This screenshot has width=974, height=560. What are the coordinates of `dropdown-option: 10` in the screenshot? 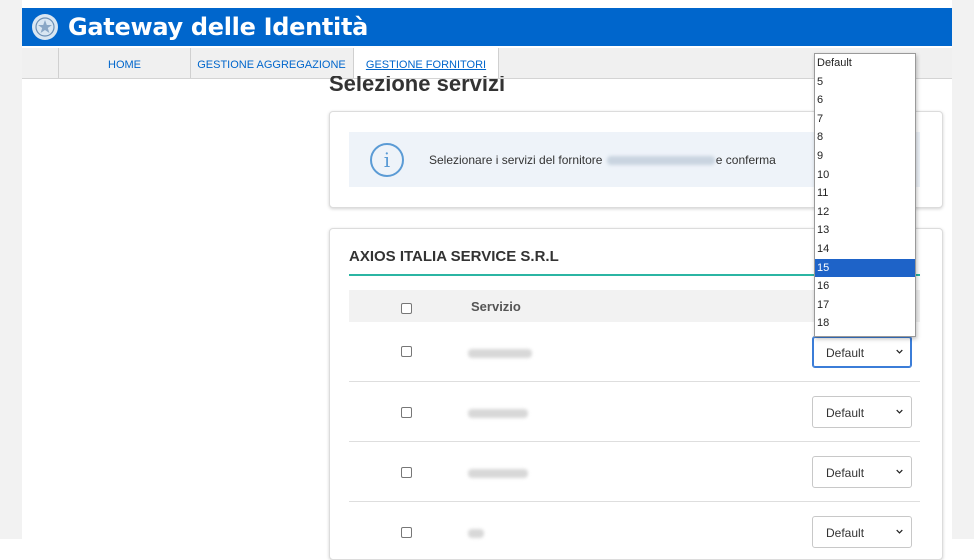 It's located at (865, 175).